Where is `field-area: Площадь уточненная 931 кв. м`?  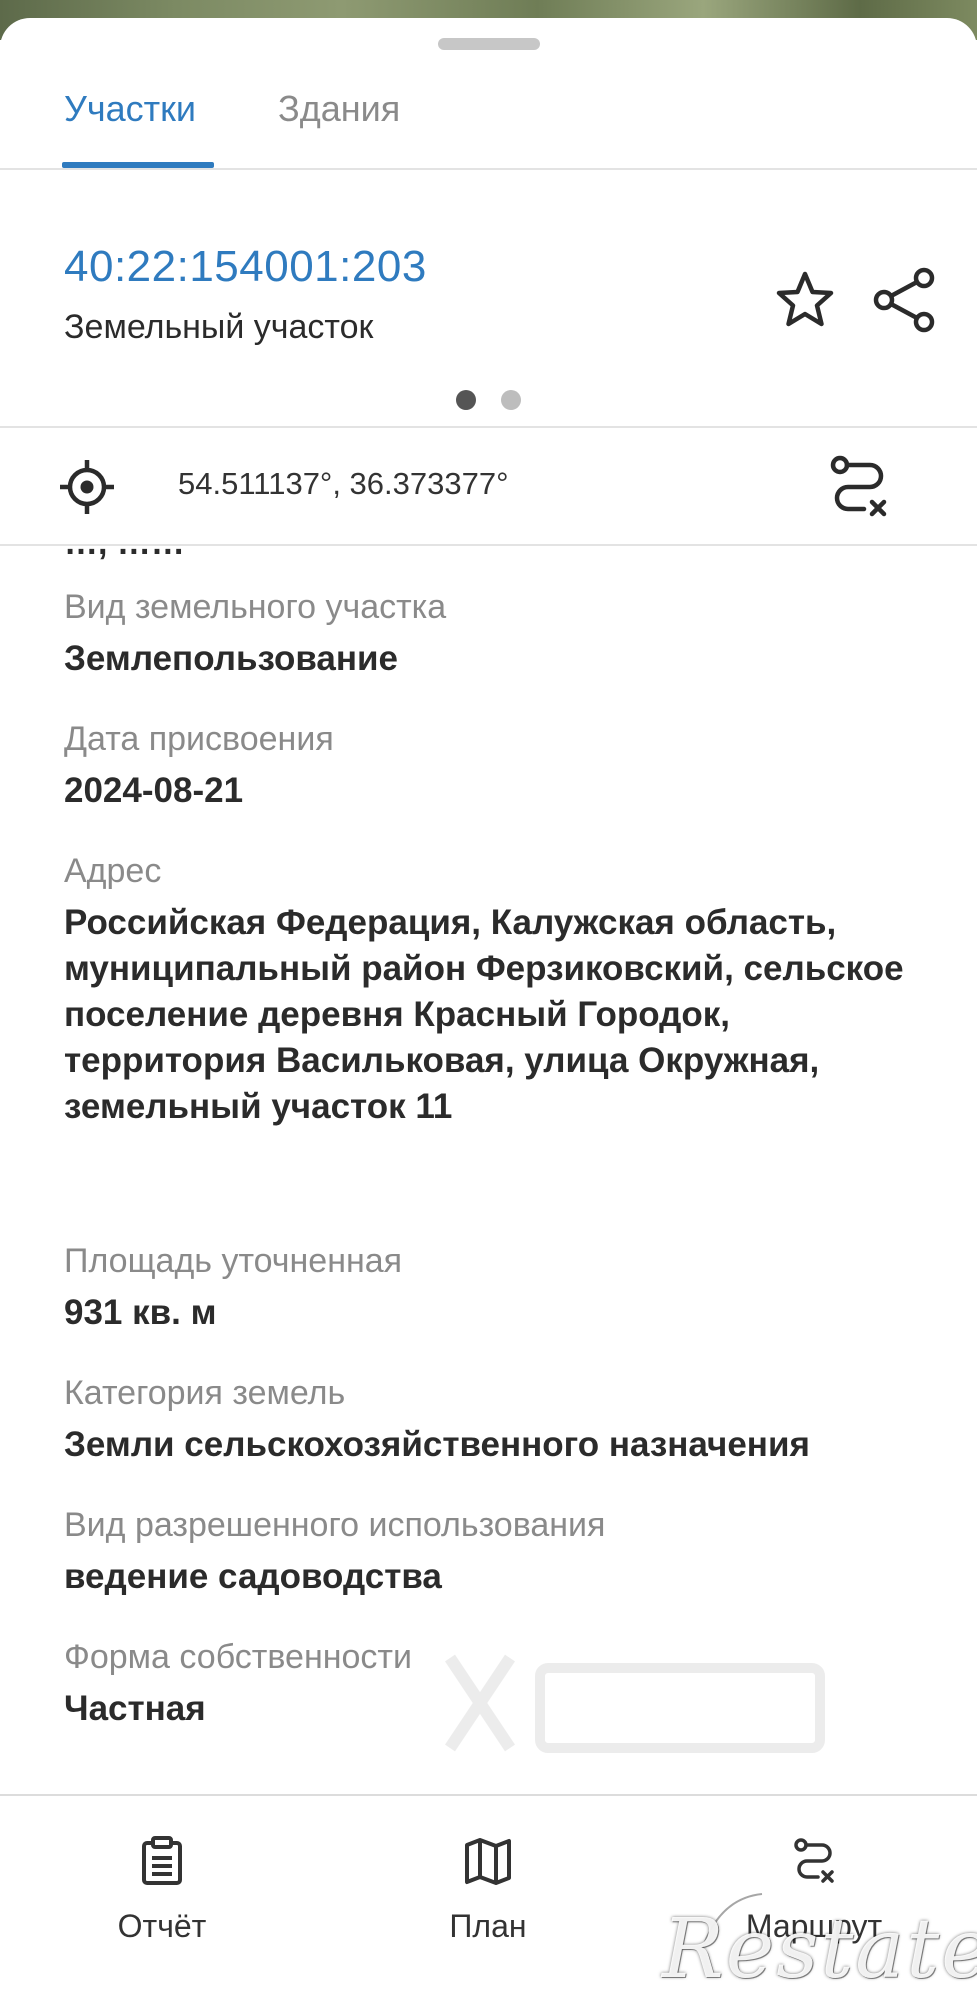 field-area: Площадь уточненная 931 кв. м is located at coordinates (499, 1288).